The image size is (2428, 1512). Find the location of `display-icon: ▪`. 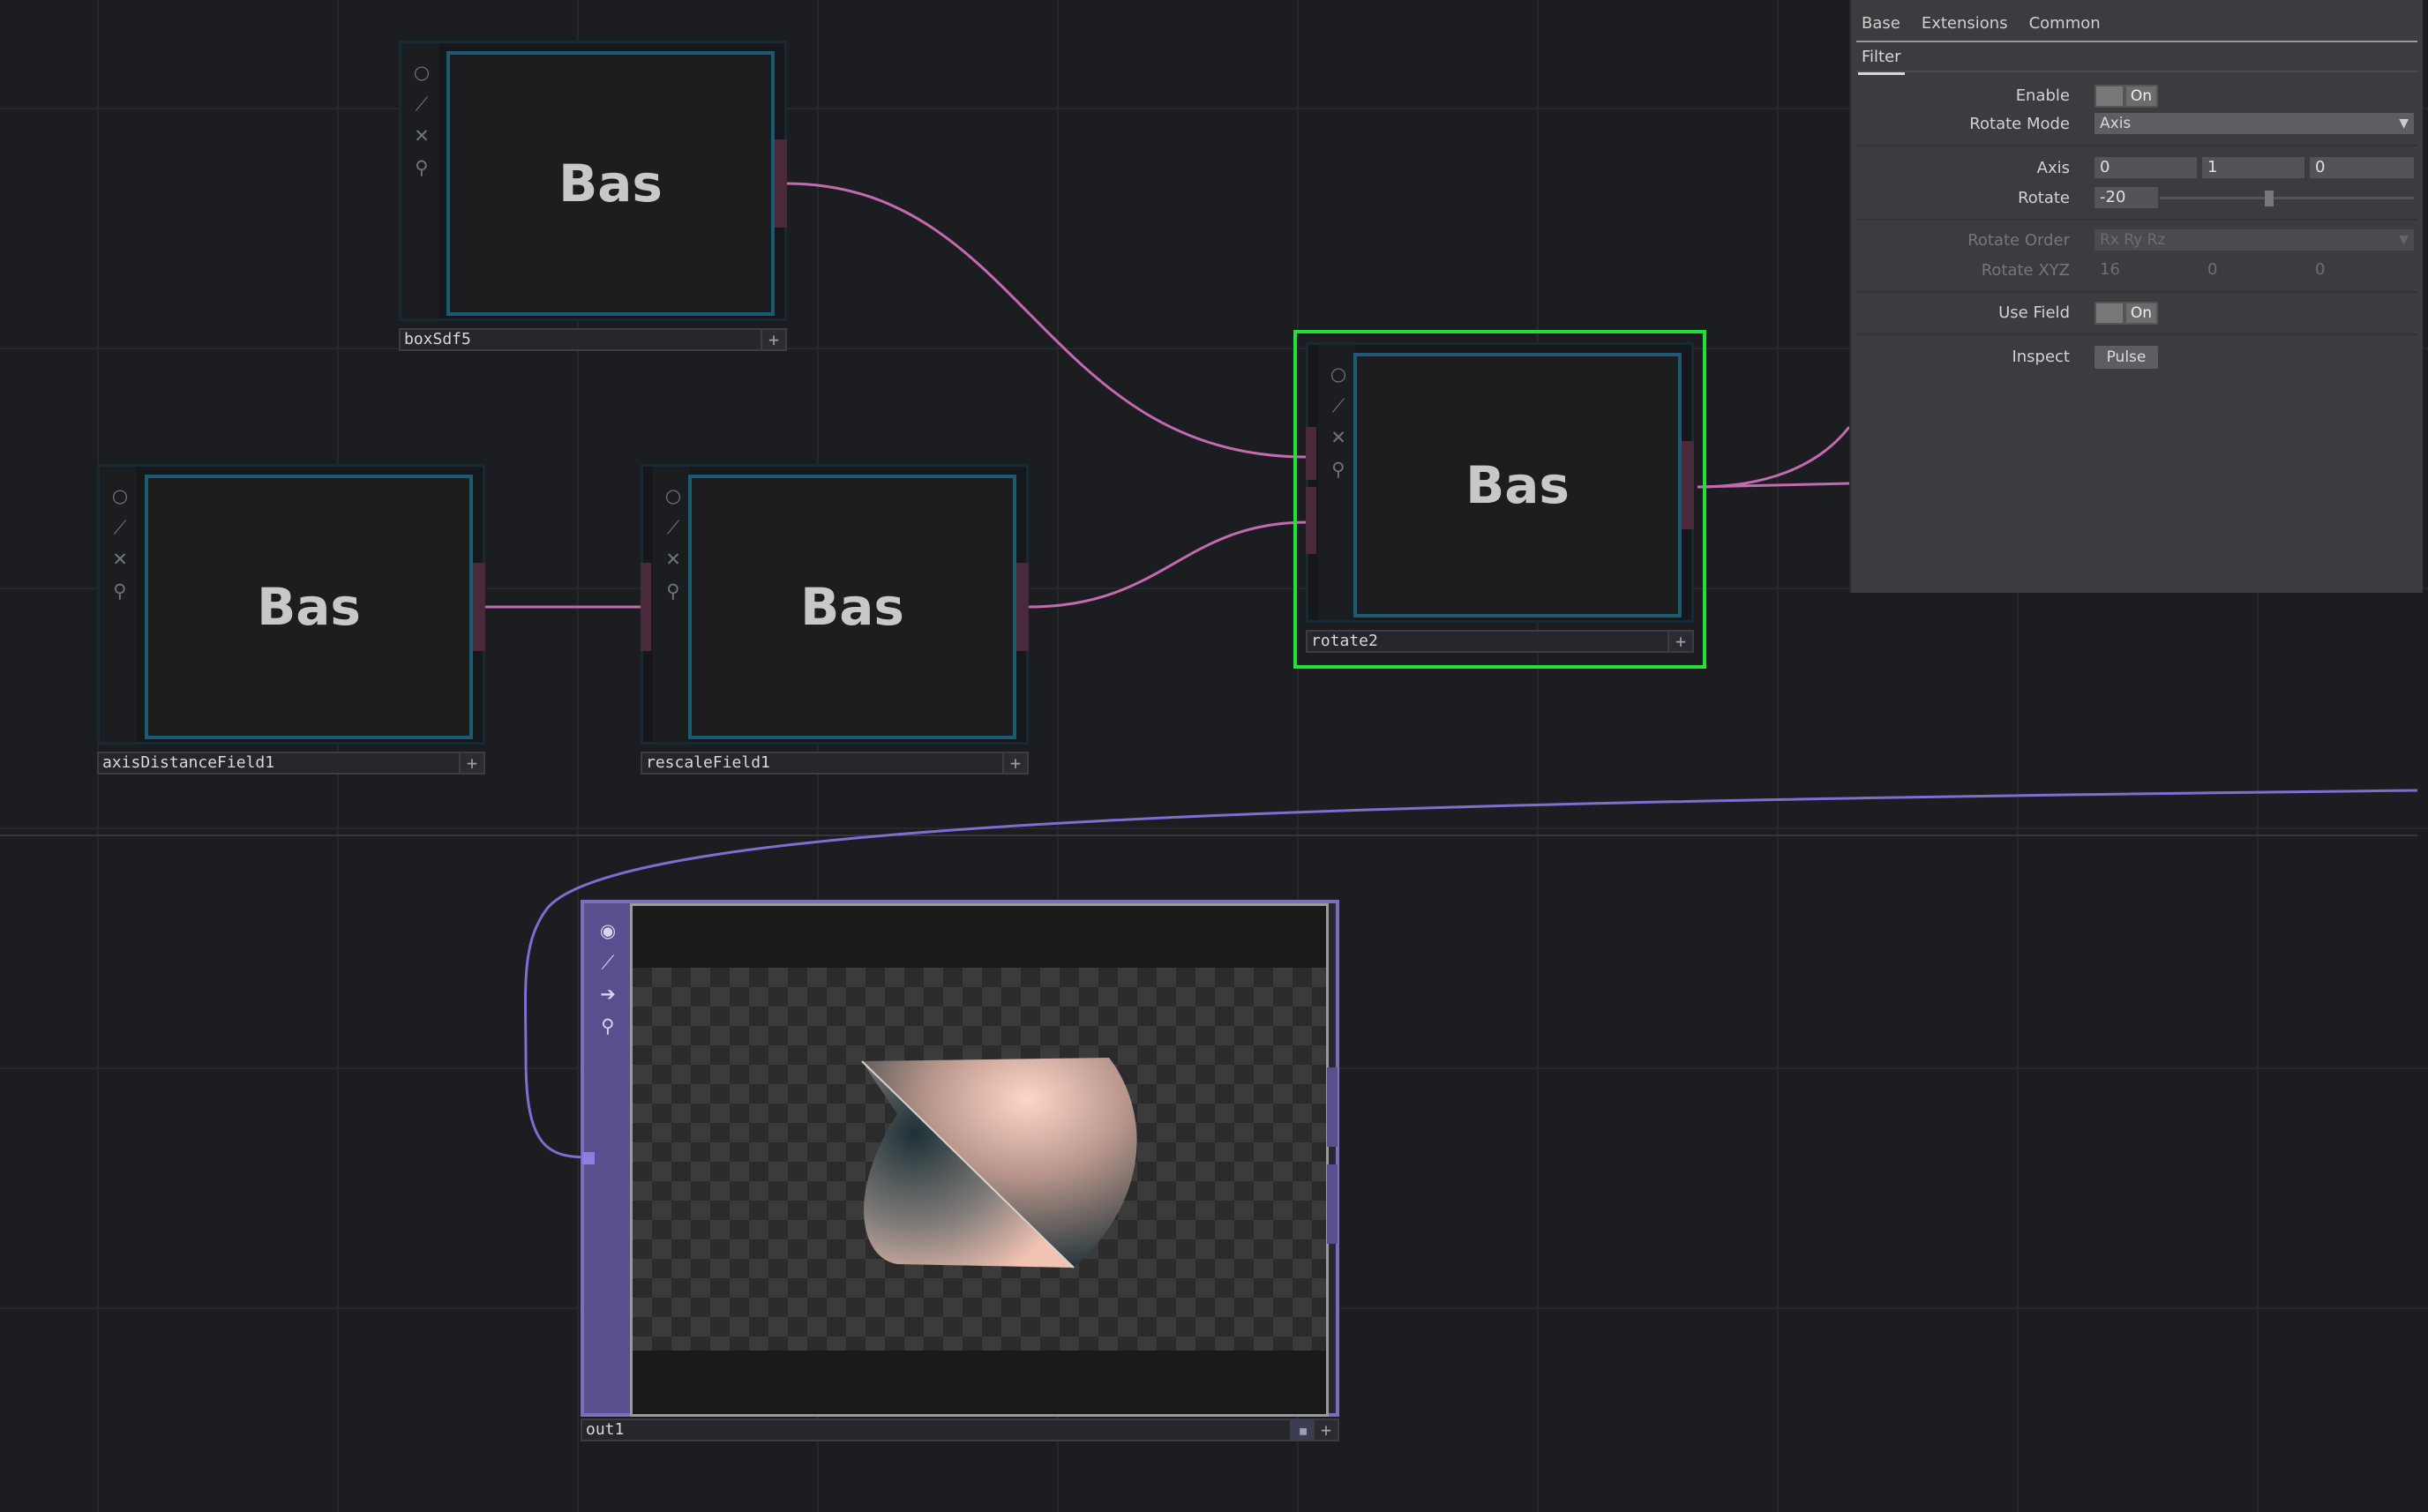

display-icon: ▪ is located at coordinates (1302, 1430).